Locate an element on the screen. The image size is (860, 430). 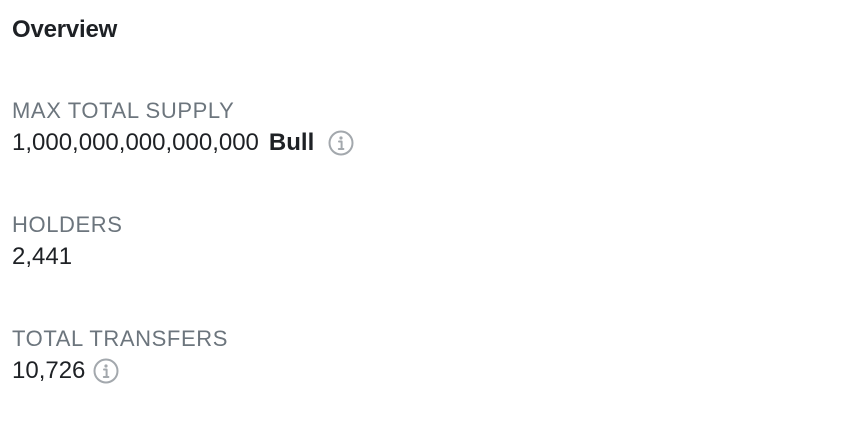
stat-value: 1,000,000,000,000,000 is located at coordinates (135, 142).